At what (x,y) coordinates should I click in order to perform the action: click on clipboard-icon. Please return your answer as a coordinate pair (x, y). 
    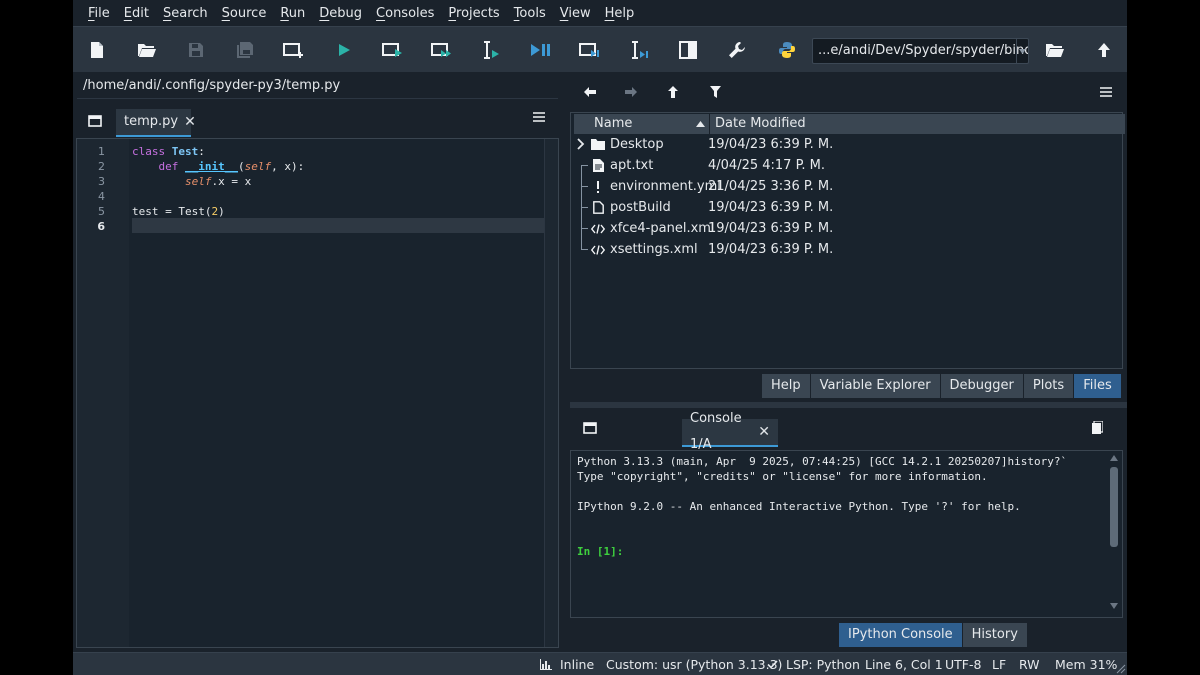
    Looking at the image, I should click on (1097, 427).